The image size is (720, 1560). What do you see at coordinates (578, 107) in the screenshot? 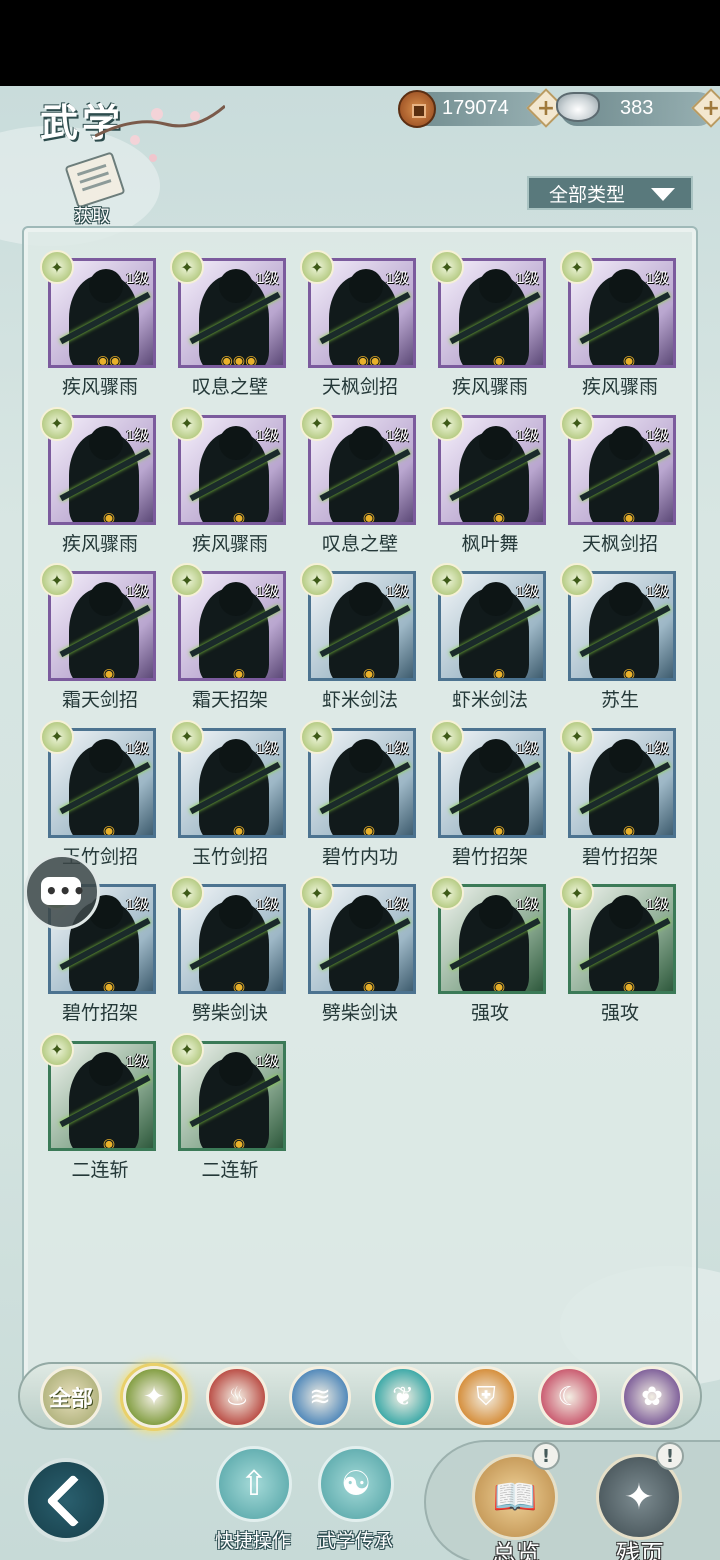
I see `silver-ingot-icon` at bounding box center [578, 107].